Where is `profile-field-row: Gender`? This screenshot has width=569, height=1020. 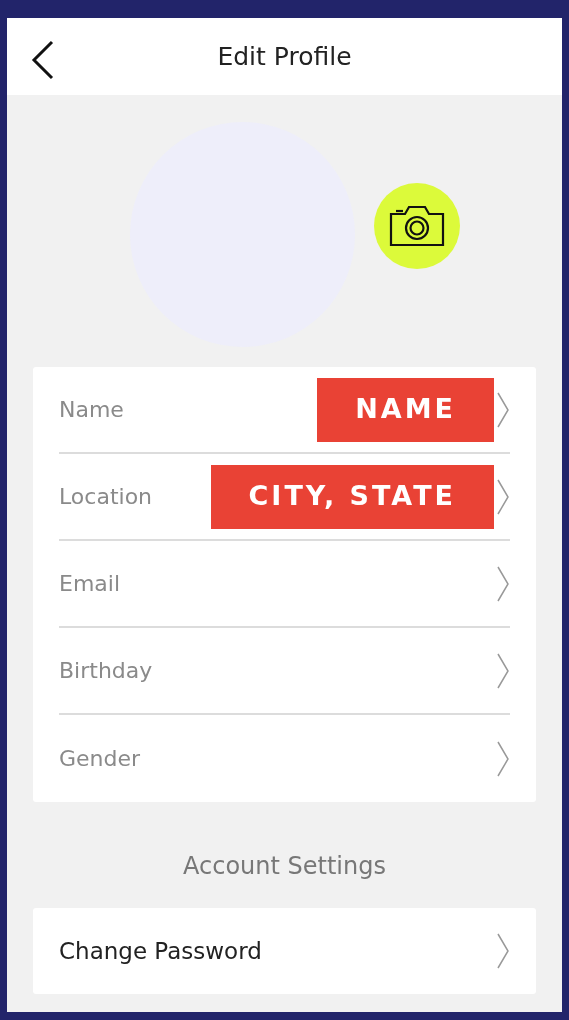
profile-field-row: Gender is located at coordinates (284, 758).